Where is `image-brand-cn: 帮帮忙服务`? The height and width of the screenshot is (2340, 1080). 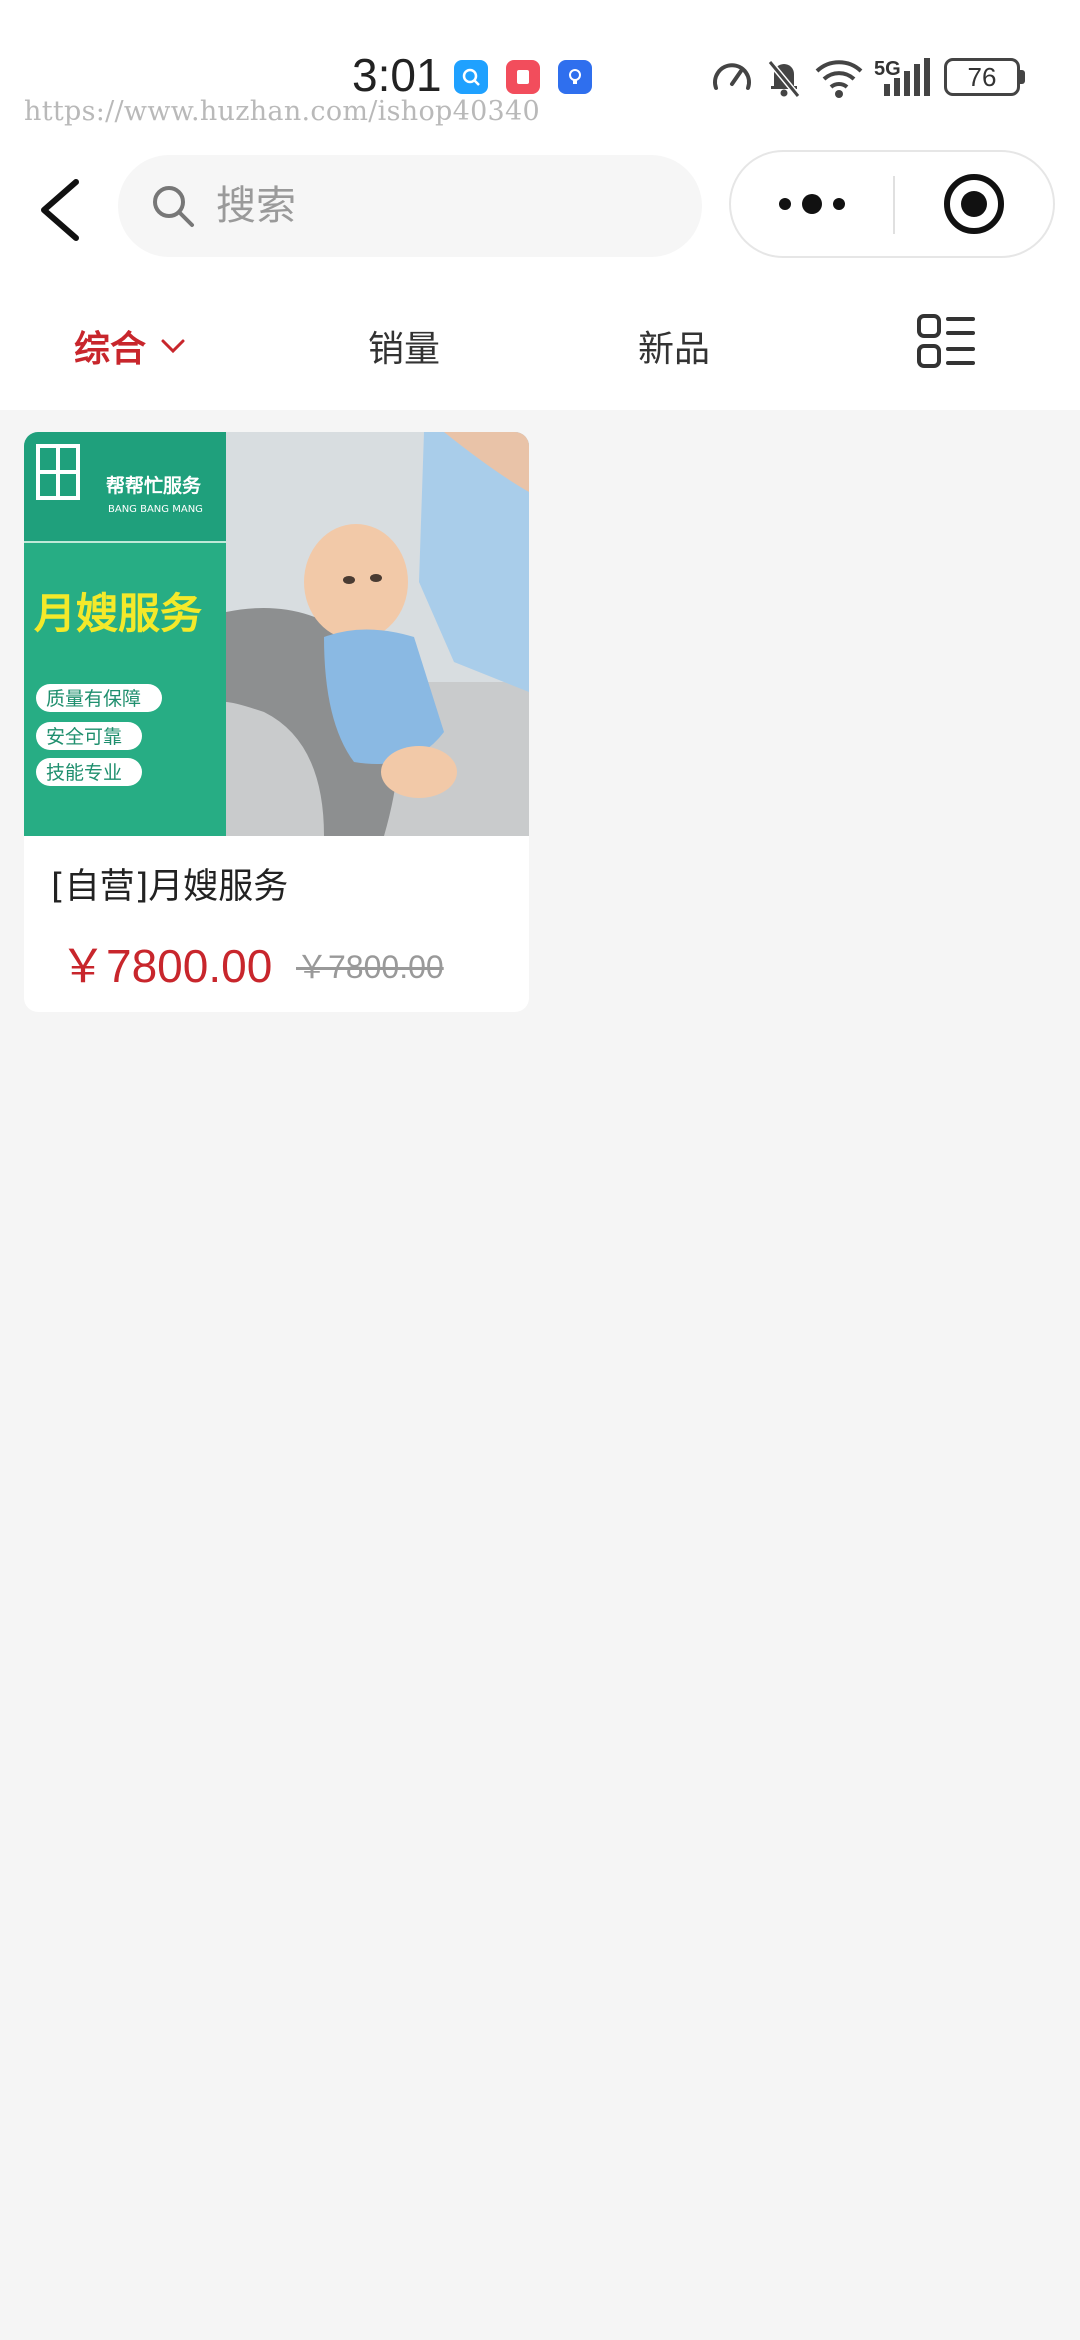
image-brand-cn: 帮帮忙服务 is located at coordinates (154, 485).